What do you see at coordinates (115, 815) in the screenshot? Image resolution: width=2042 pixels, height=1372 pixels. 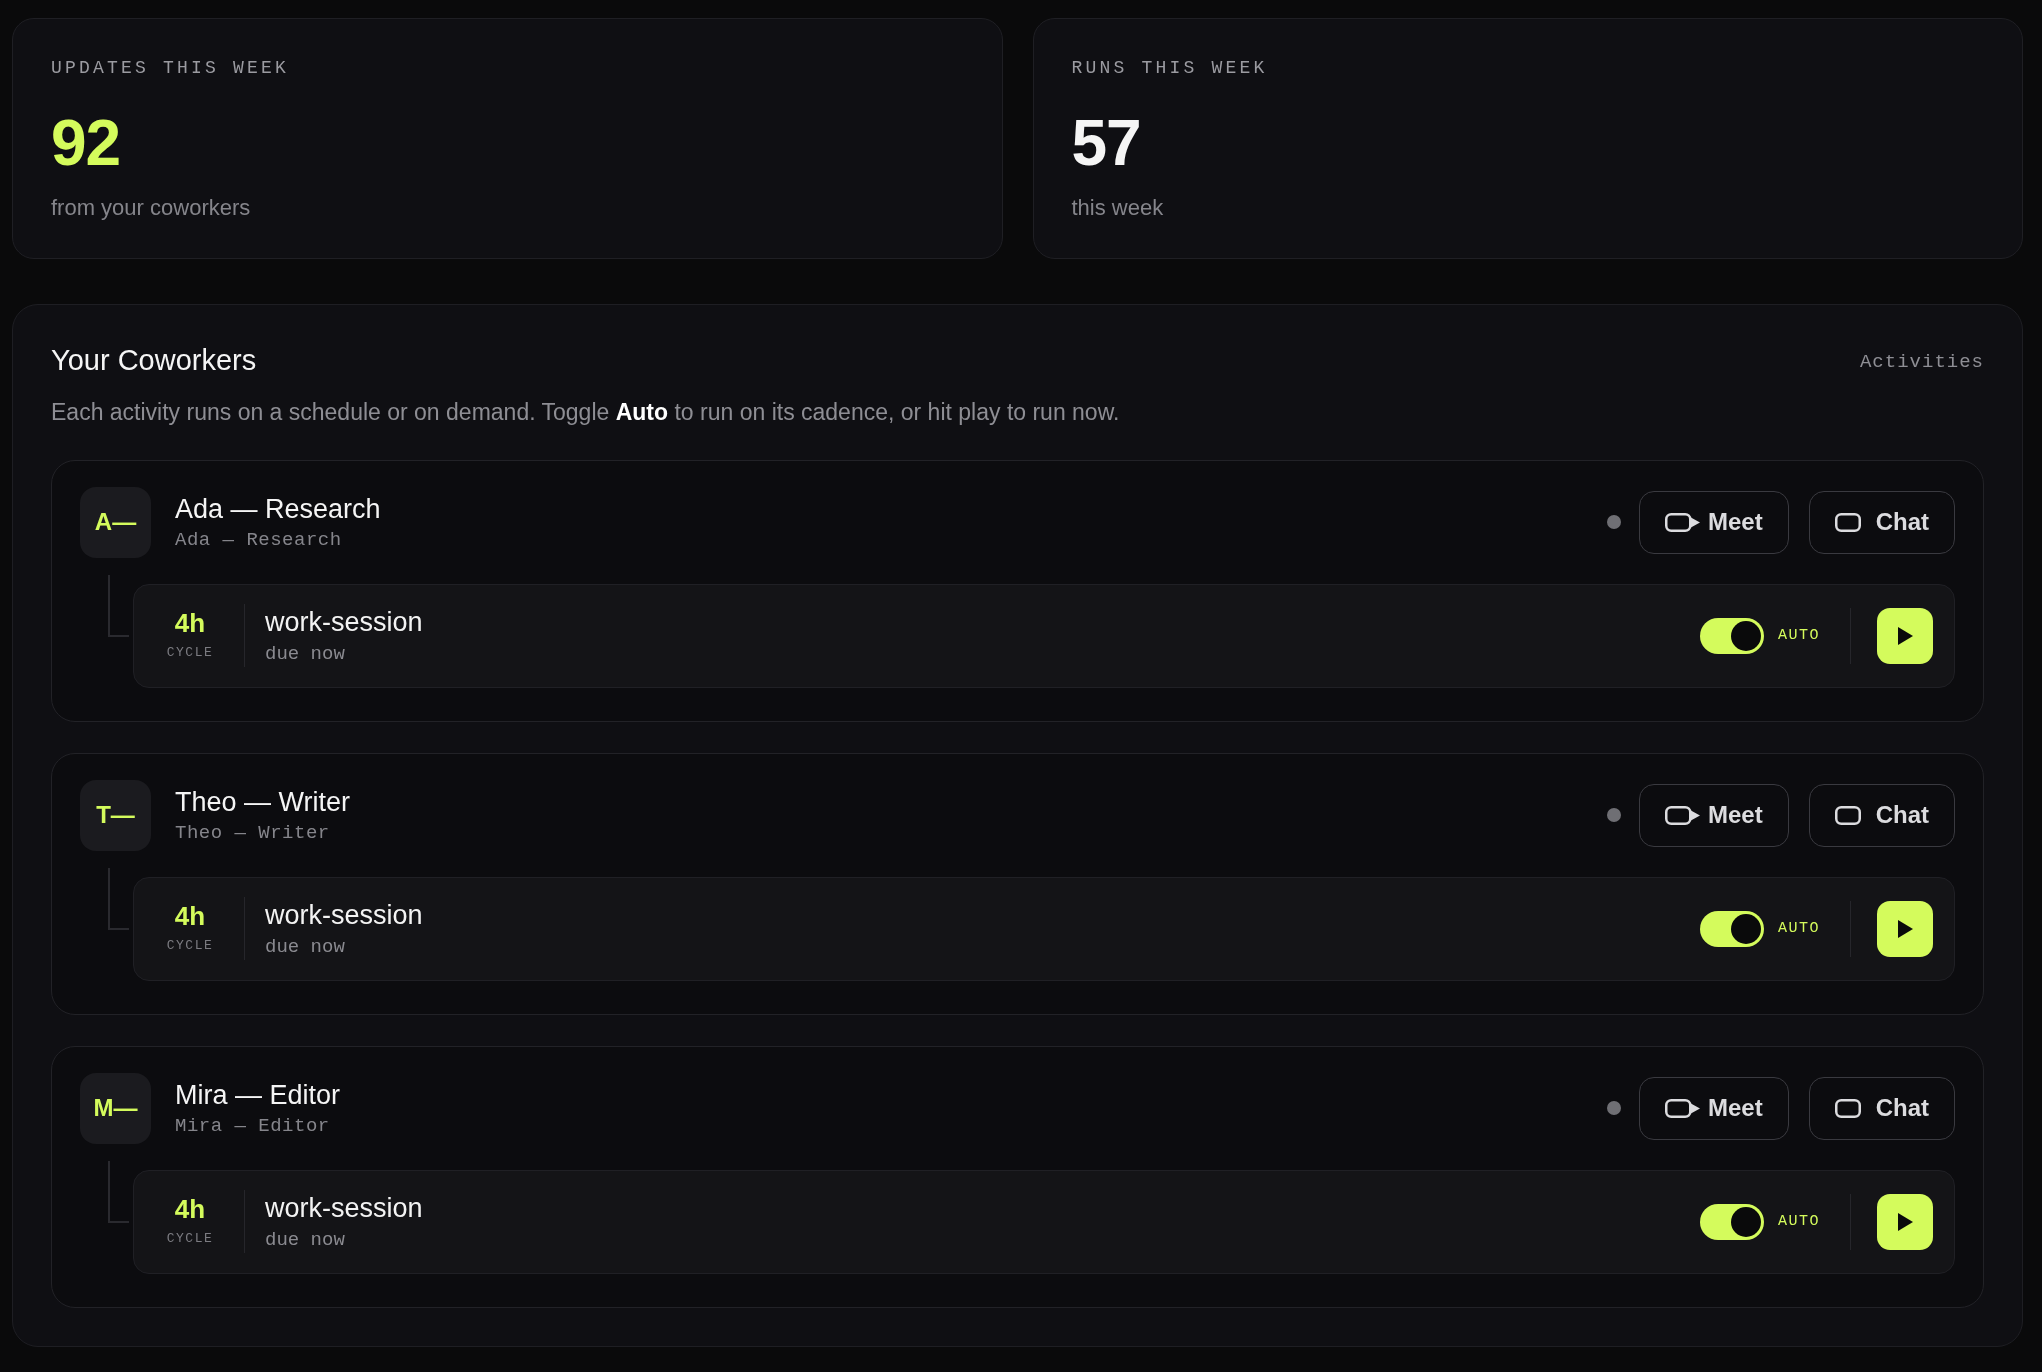 I see `avatar: T—` at bounding box center [115, 815].